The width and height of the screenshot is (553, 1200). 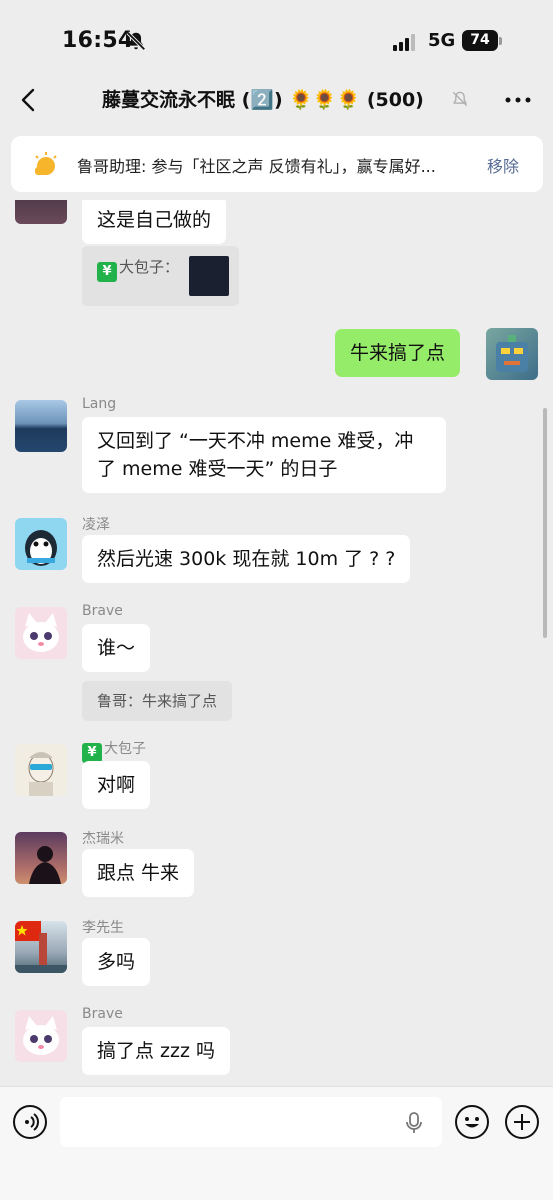 I want to click on voice-button, so click(x=30, y=1122).